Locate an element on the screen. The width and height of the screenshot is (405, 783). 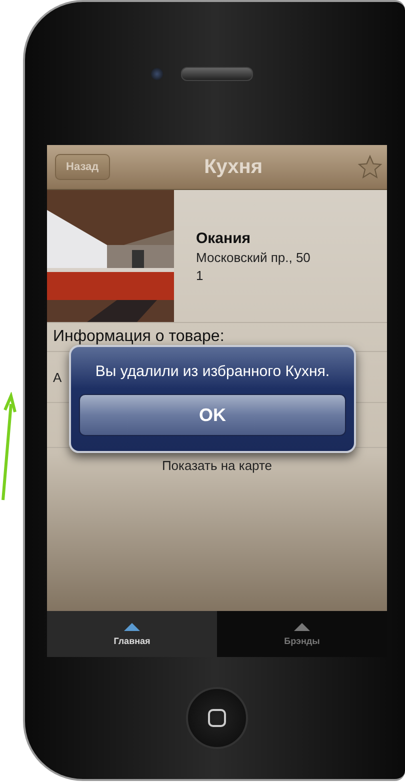
info-text: А is located at coordinates (57, 377).